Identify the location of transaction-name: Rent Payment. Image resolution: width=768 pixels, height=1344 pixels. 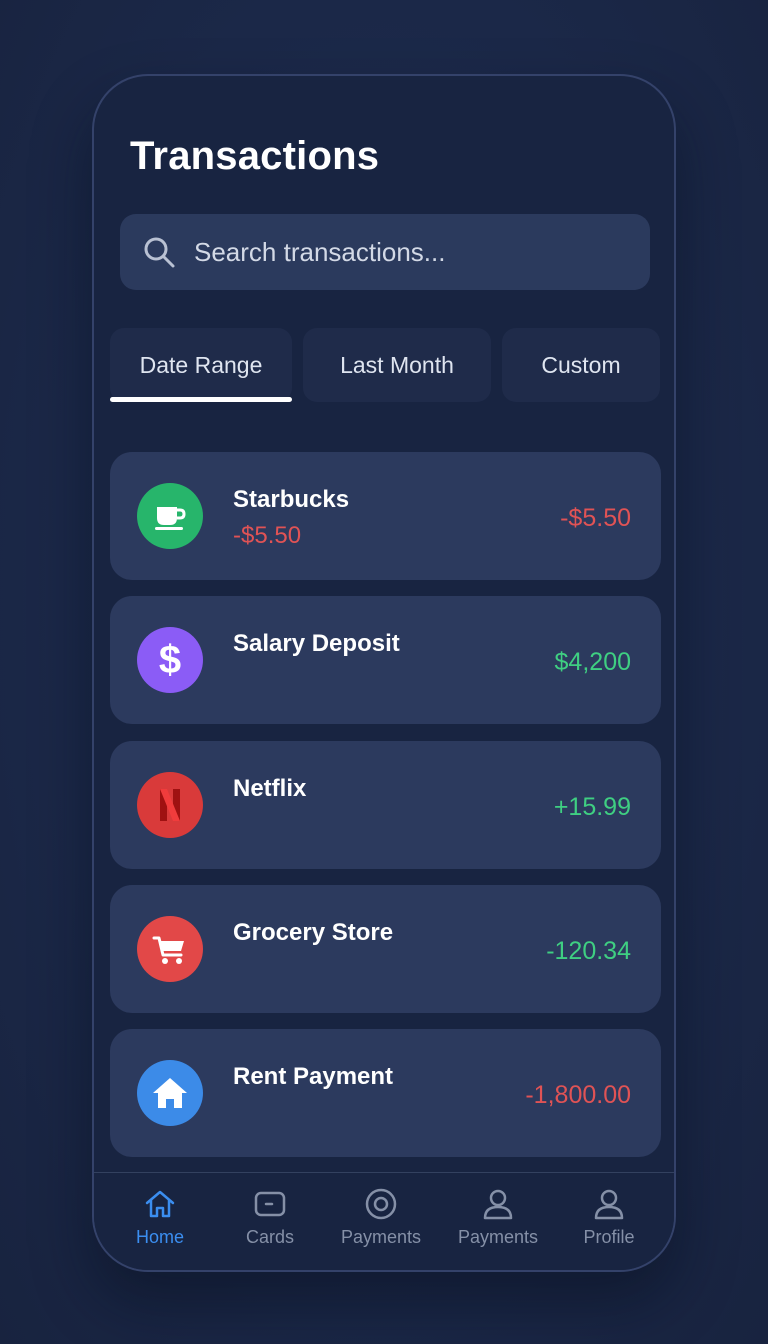
(313, 1076).